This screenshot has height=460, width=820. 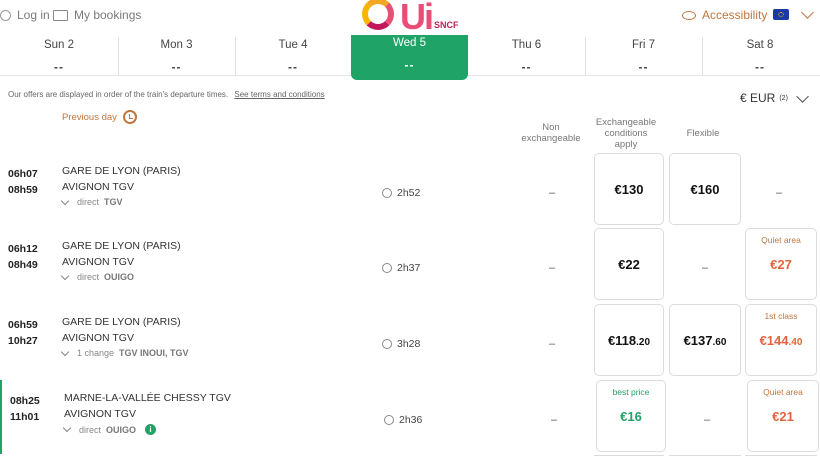 I want to click on login-link: Log in, so click(x=25, y=15).